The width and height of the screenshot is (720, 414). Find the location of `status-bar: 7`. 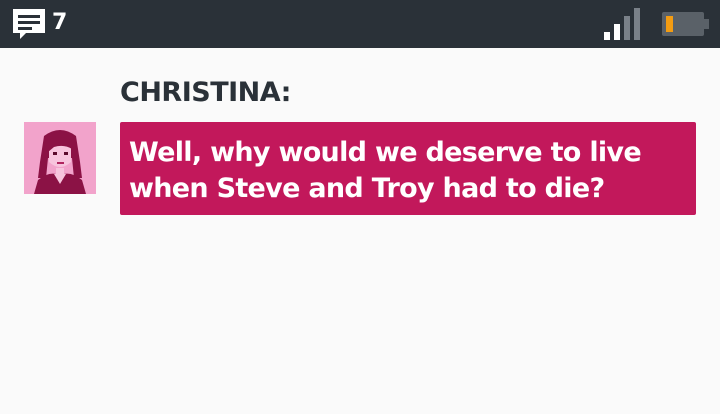

status-bar: 7 is located at coordinates (360, 24).